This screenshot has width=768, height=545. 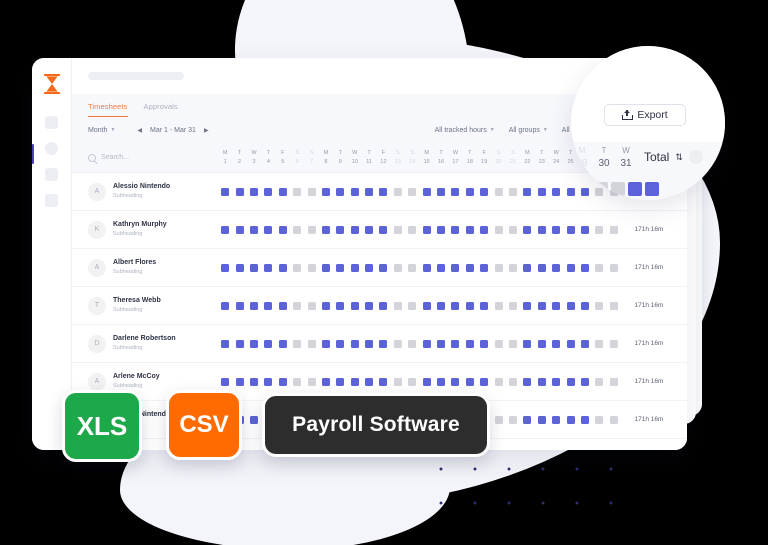 I want to click on badge-payroll-software: Payroll Software, so click(x=376, y=425).